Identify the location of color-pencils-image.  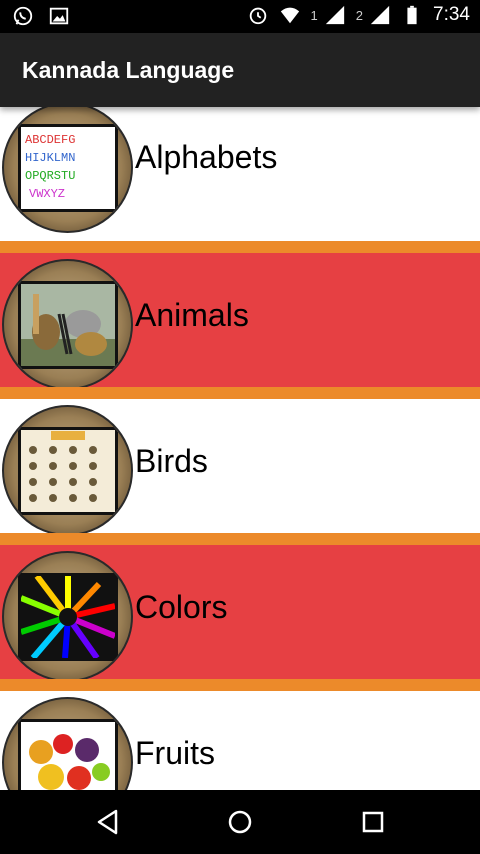
(67, 616).